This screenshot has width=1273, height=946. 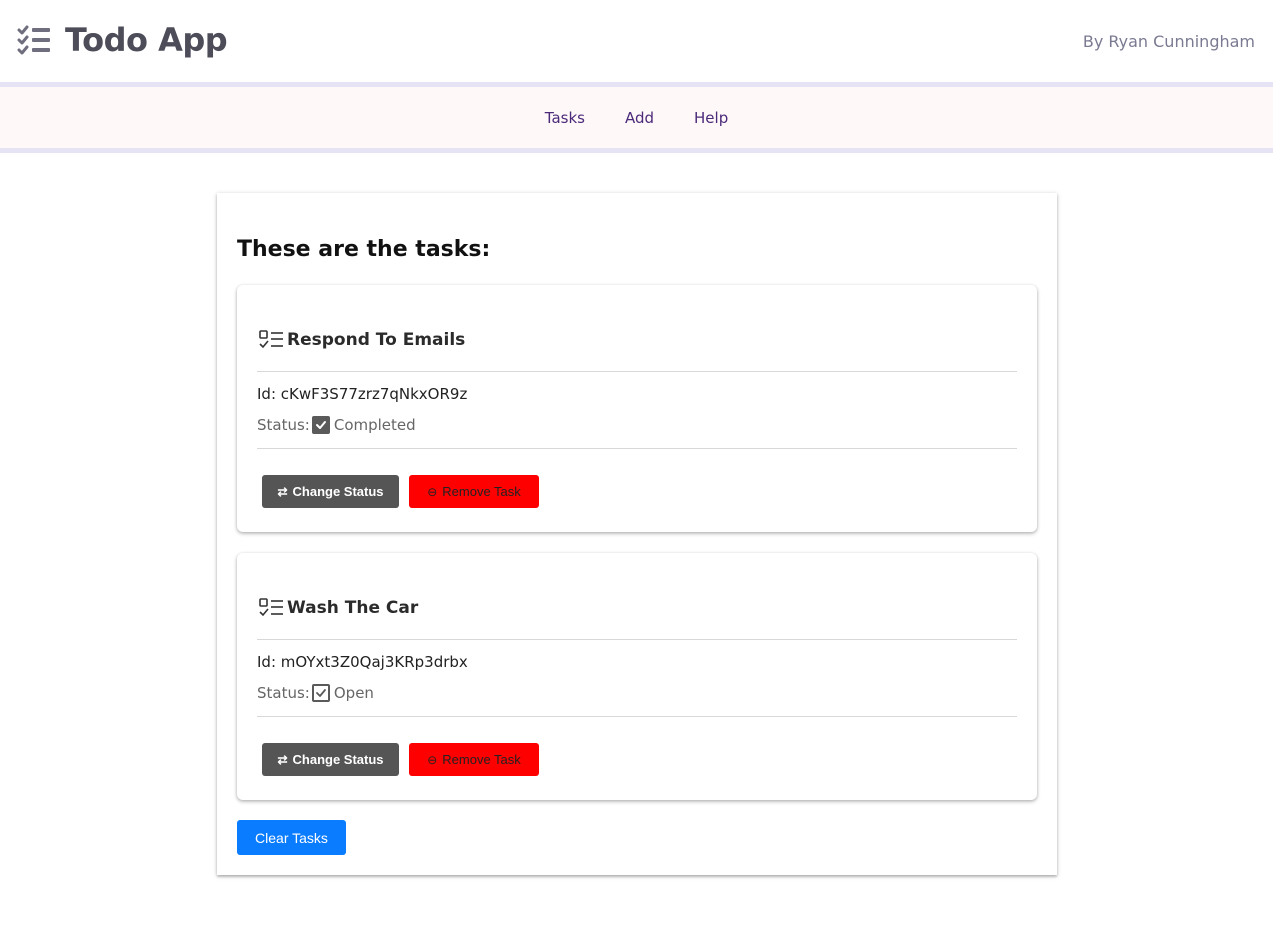 I want to click on task-status: Status: Completed, so click(x=336, y=425).